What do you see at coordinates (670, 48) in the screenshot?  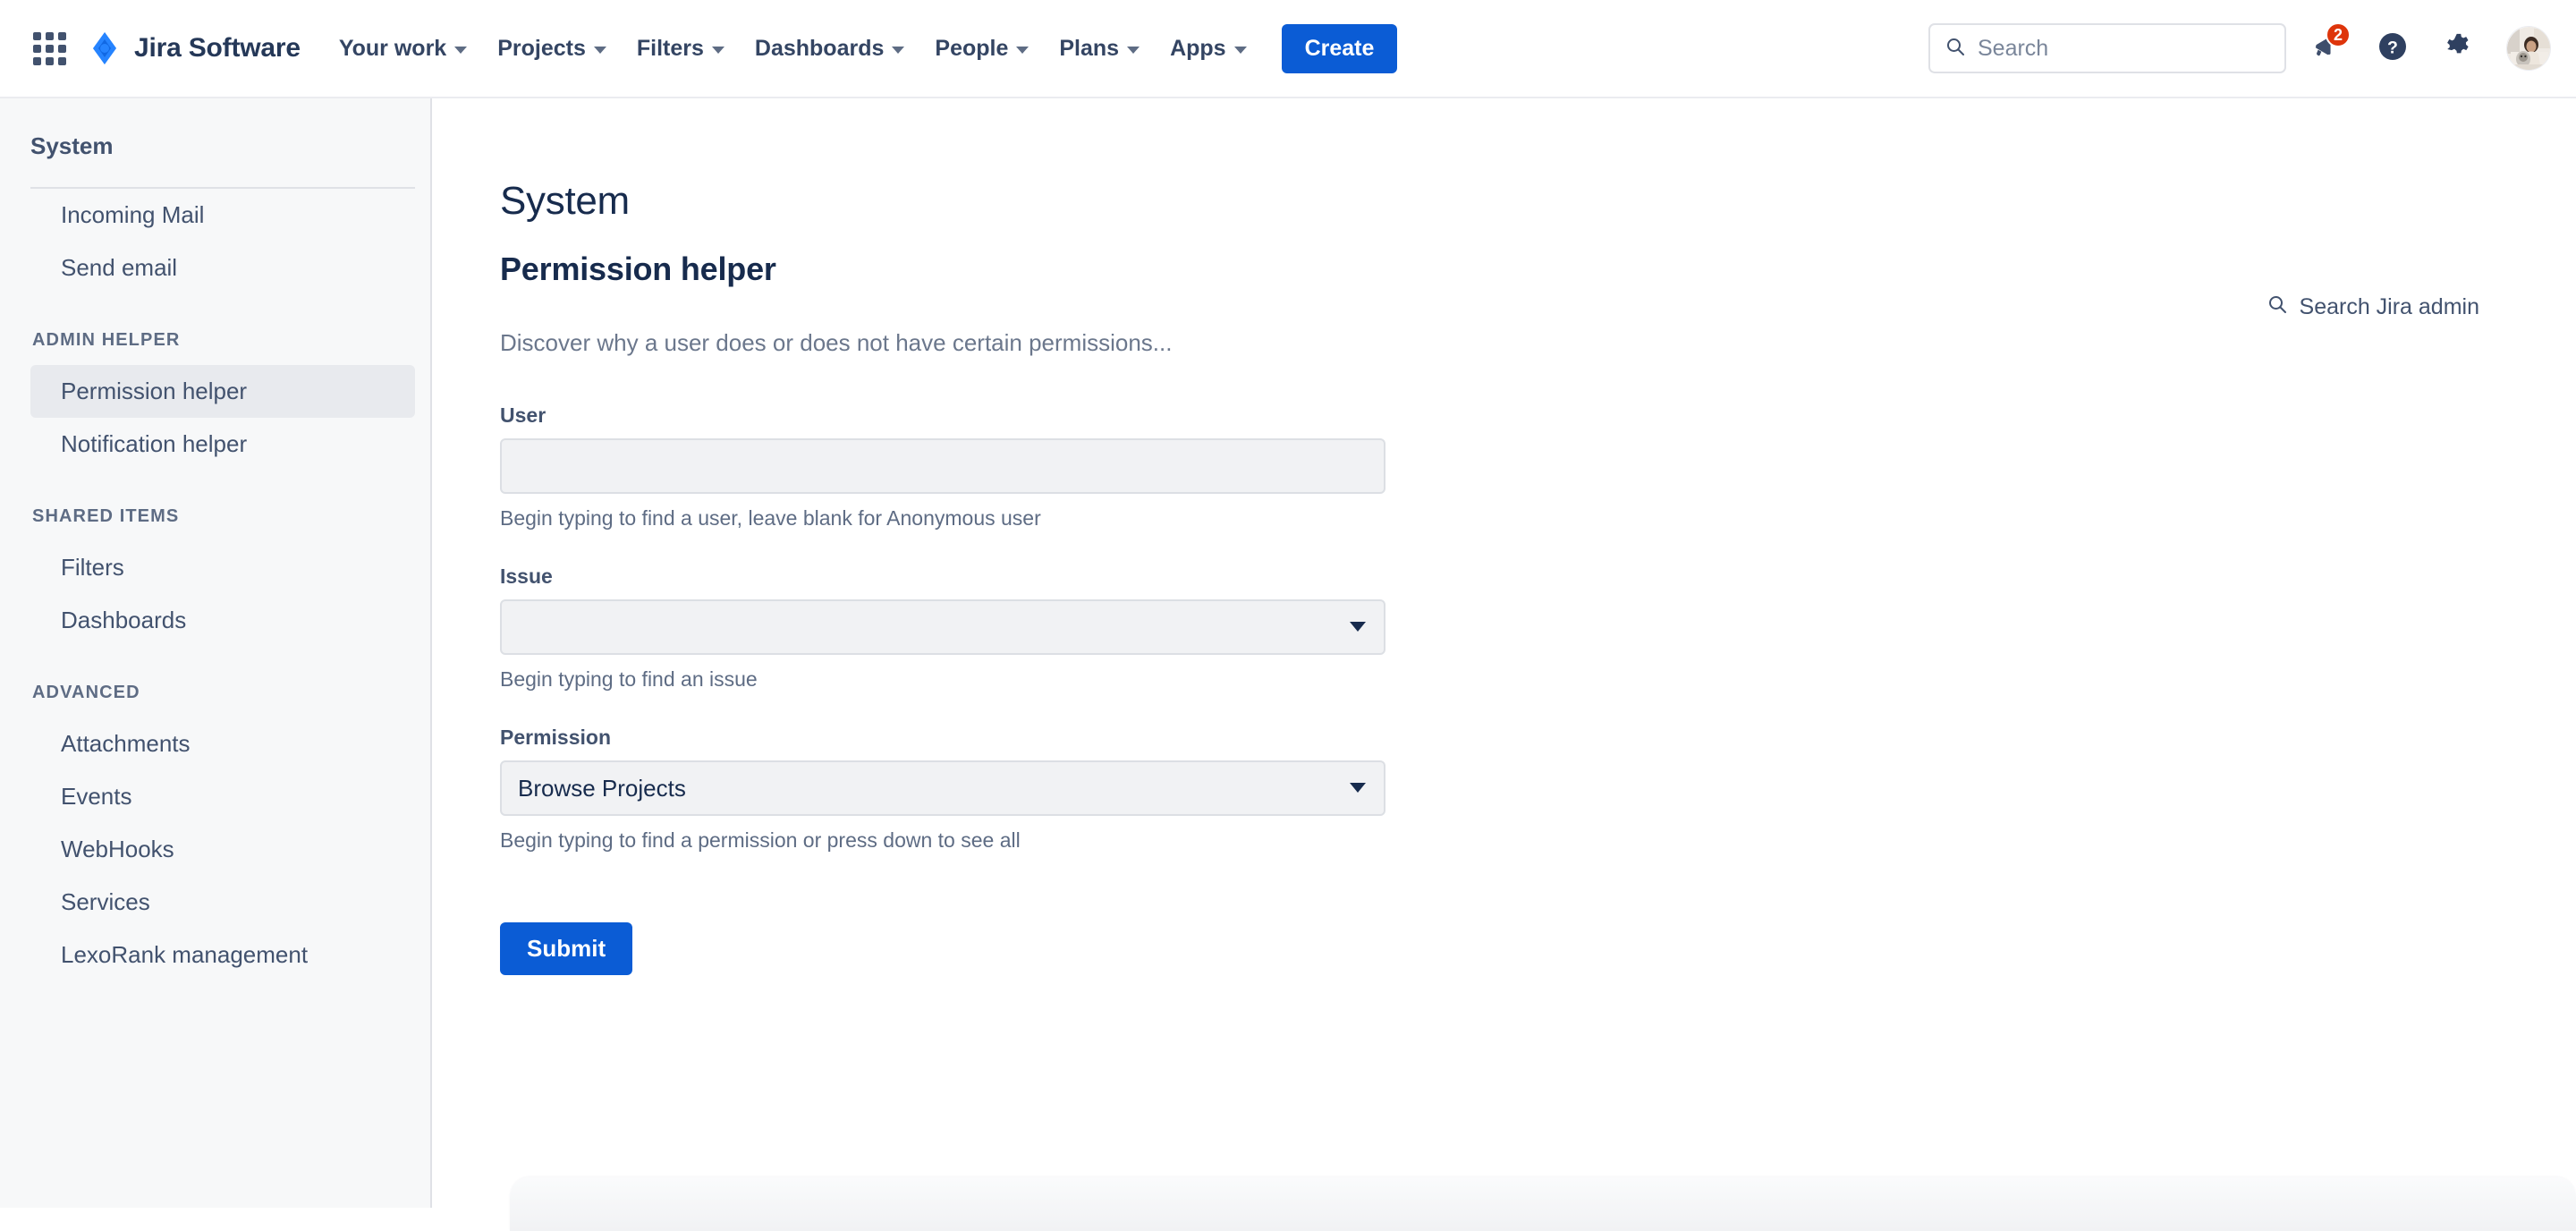 I see `nav-item-label: Filters` at bounding box center [670, 48].